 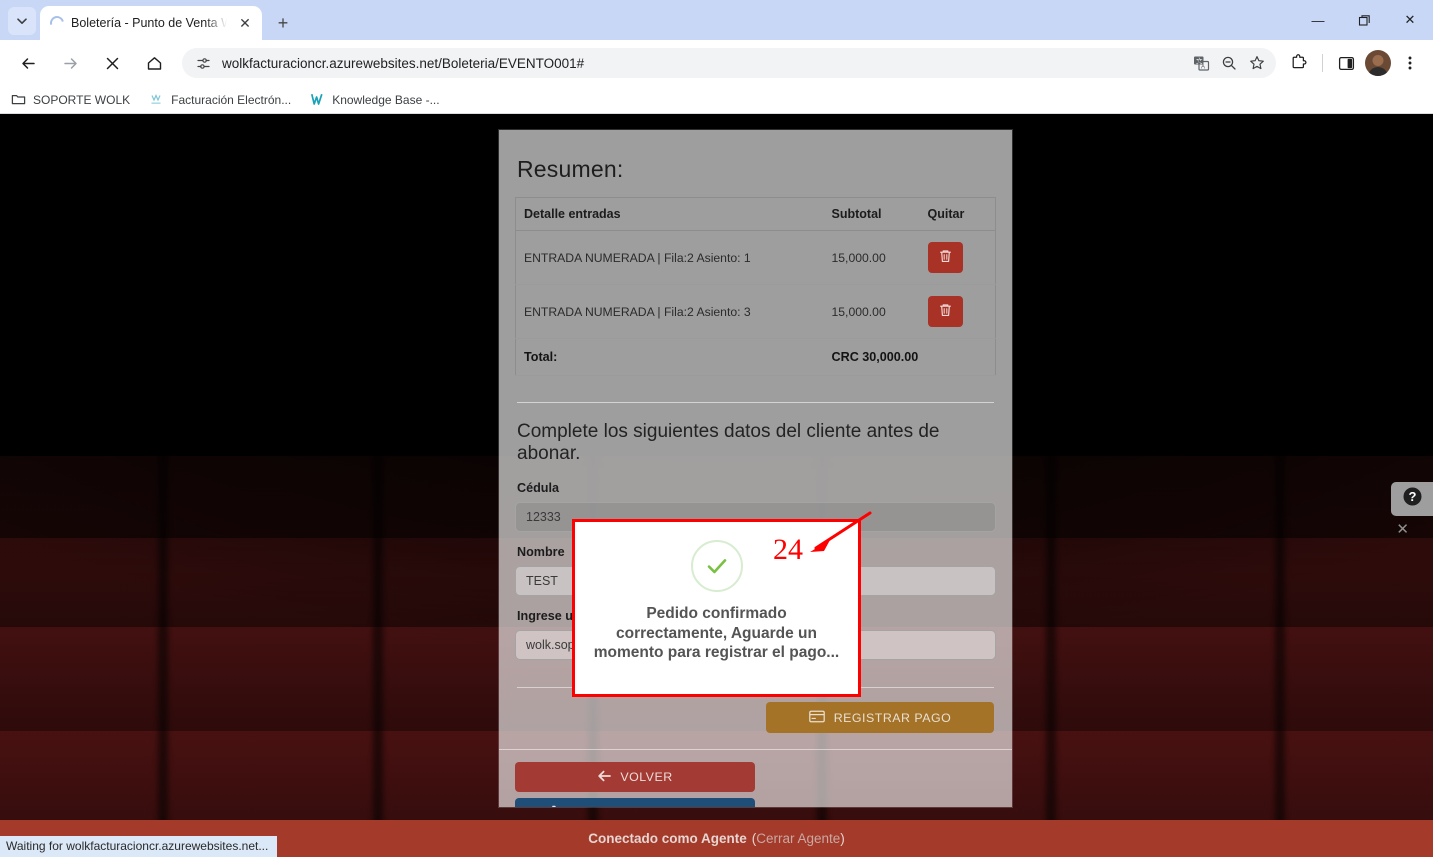 I want to click on cart-icon, so click(x=560, y=806).